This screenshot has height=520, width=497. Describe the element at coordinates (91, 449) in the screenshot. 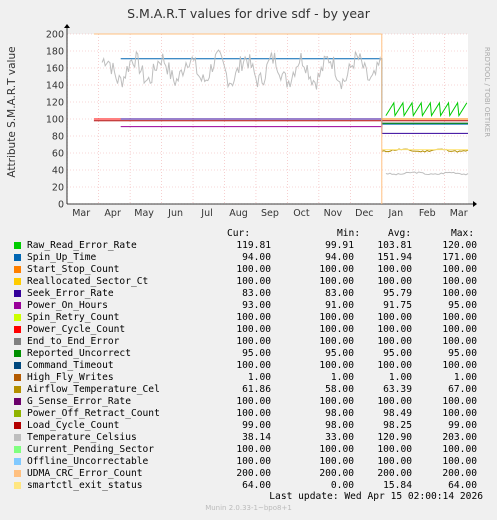

I see `legend-label: Current_Pending_Sector` at that location.